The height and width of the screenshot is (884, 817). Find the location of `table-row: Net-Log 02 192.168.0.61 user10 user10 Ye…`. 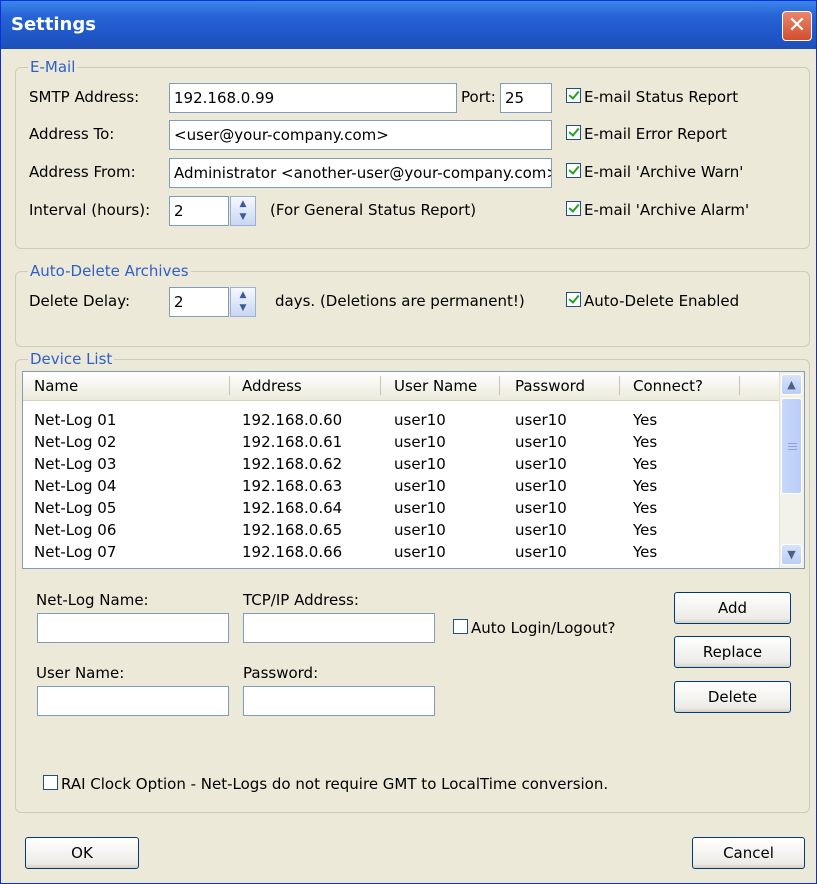

table-row: Net-Log 02 192.168.0.61 user10 user10 Ye… is located at coordinates (401, 442).